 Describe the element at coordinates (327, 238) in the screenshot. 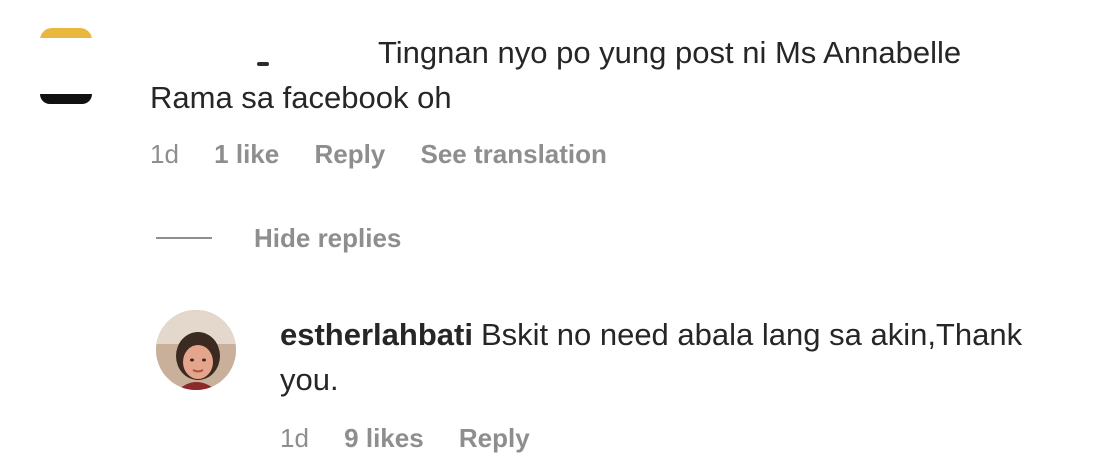

I see `hide-replies-label: Hide replies` at that location.